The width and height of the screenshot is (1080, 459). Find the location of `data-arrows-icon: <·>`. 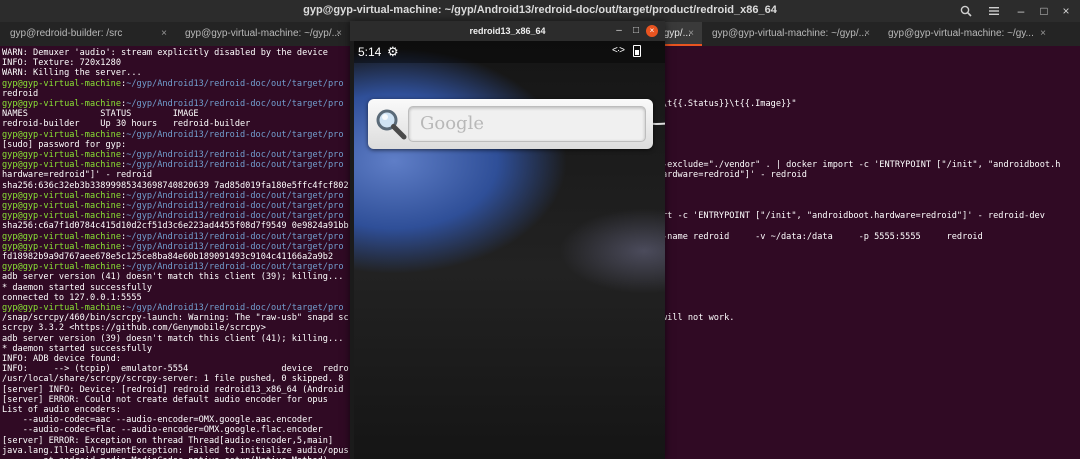

data-arrows-icon: <·> is located at coordinates (618, 50).